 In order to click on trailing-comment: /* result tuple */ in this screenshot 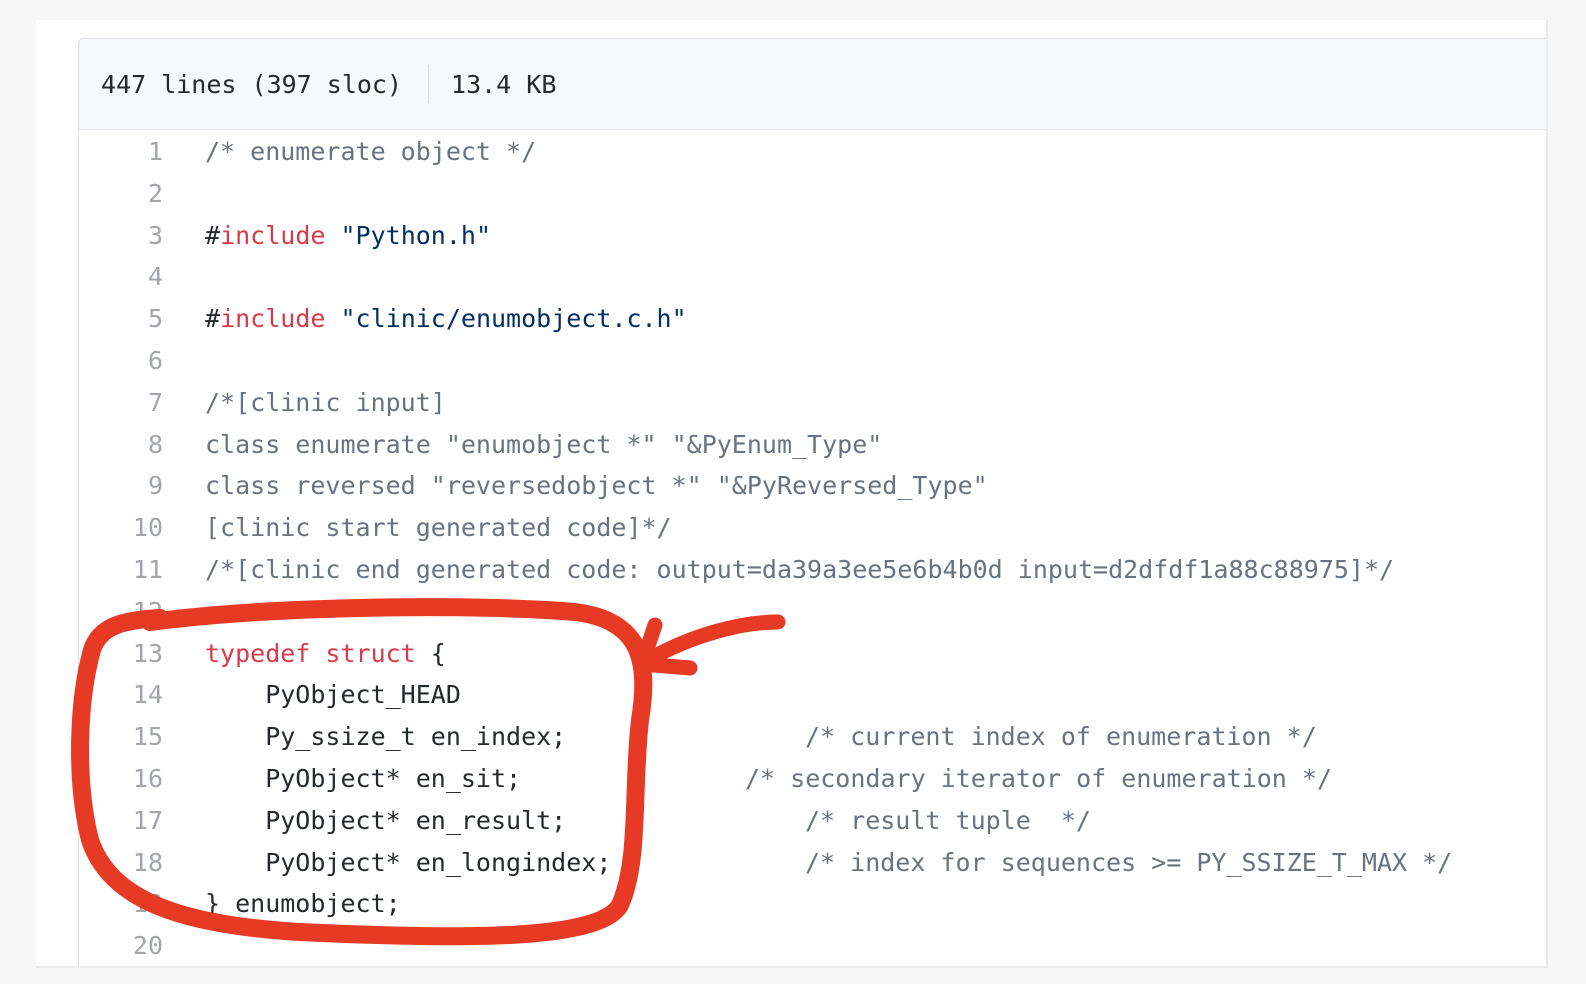, I will do `click(948, 820)`.